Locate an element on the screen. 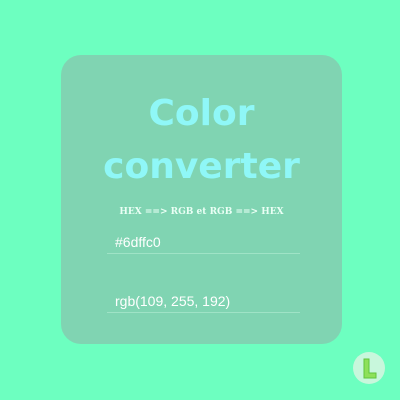  letter-l-logo-icon-graphic is located at coordinates (370, 368).